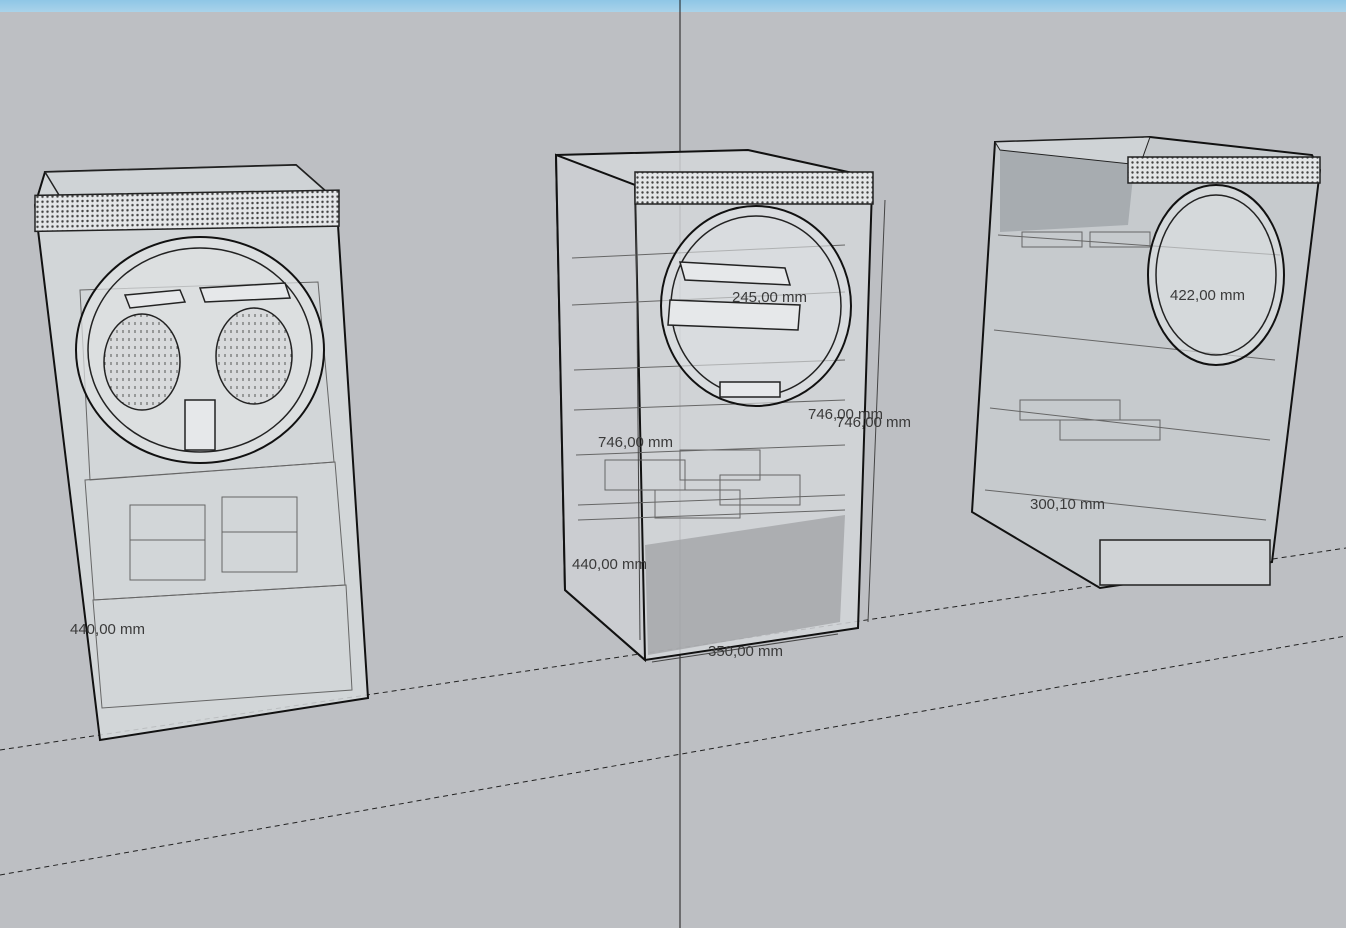  What do you see at coordinates (769, 297) in the screenshot?
I see `center-port-label: 245,00 mm` at bounding box center [769, 297].